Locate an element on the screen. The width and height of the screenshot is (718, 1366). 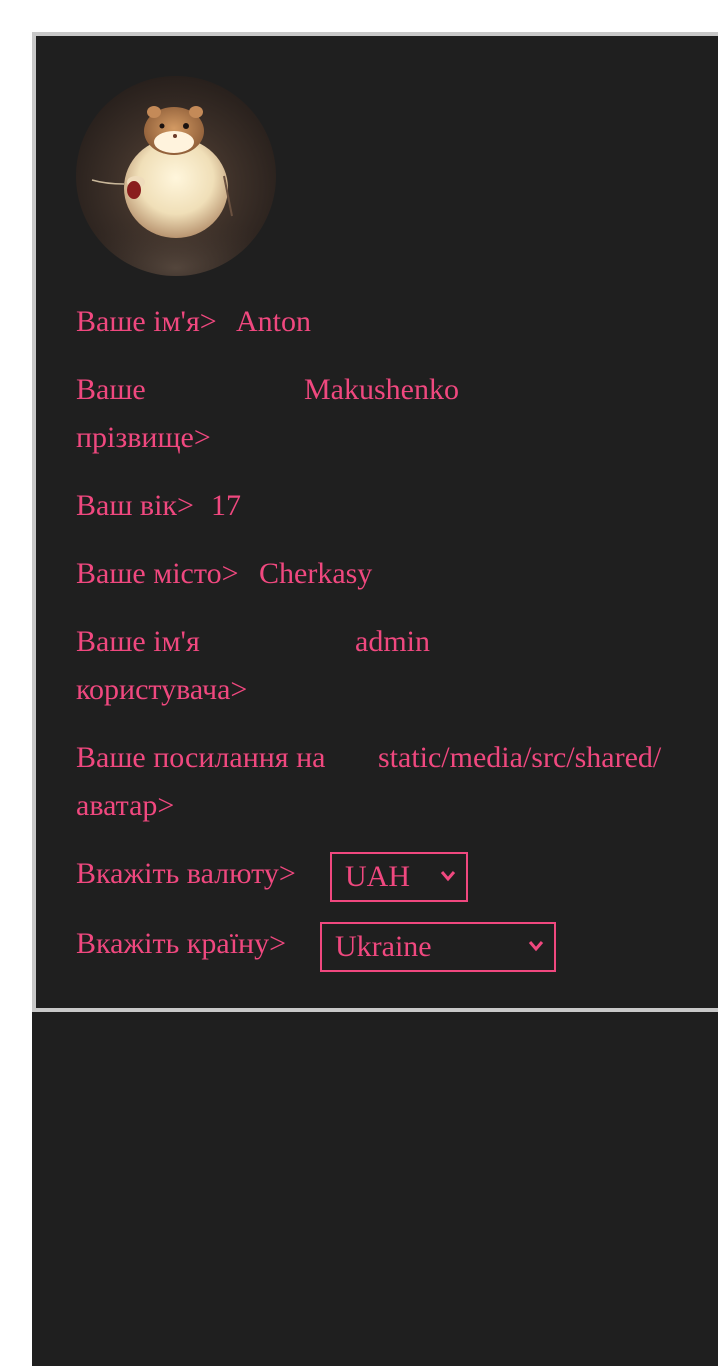
name-value: Anton is located at coordinates (273, 321).